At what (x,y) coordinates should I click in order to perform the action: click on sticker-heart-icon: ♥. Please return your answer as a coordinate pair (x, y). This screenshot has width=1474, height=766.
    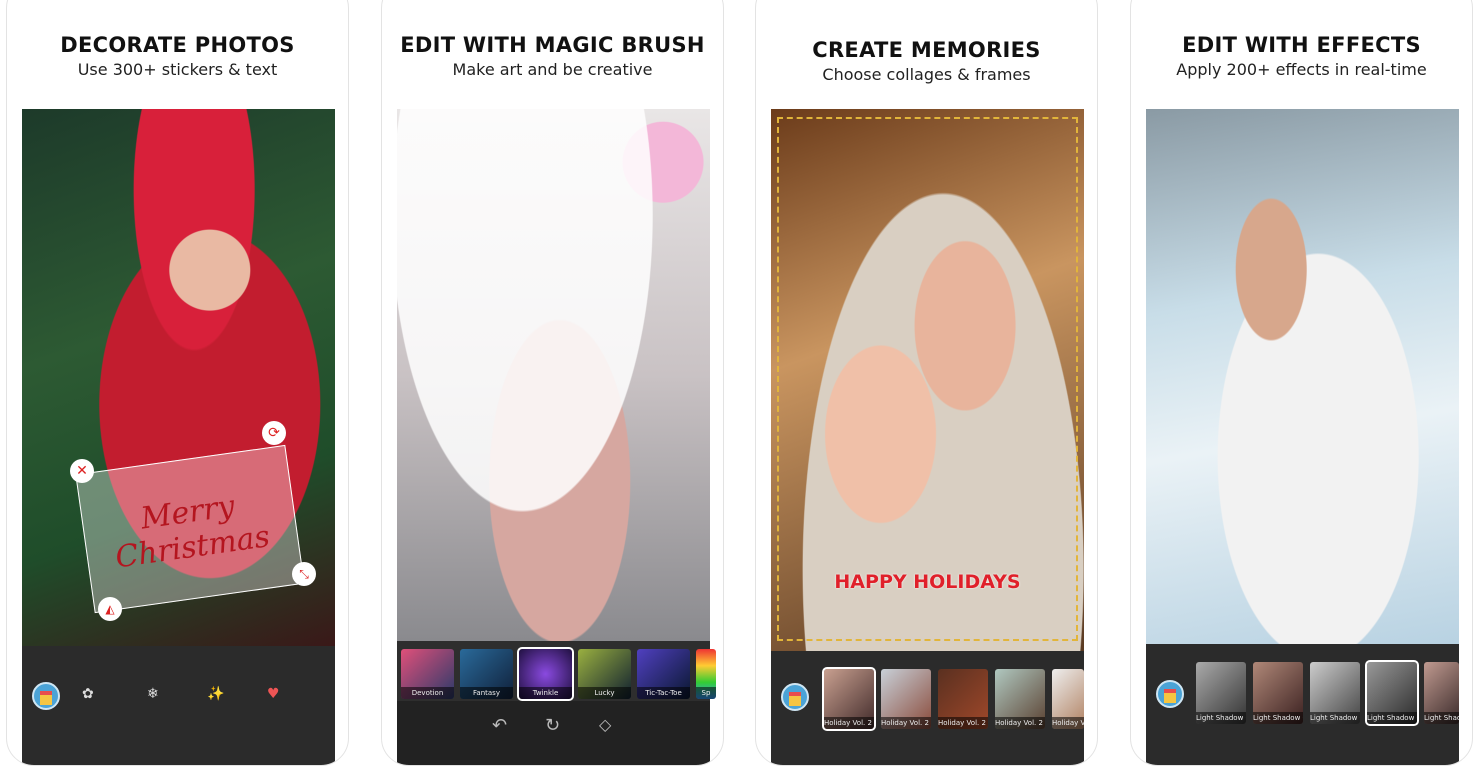
    Looking at the image, I should click on (273, 694).